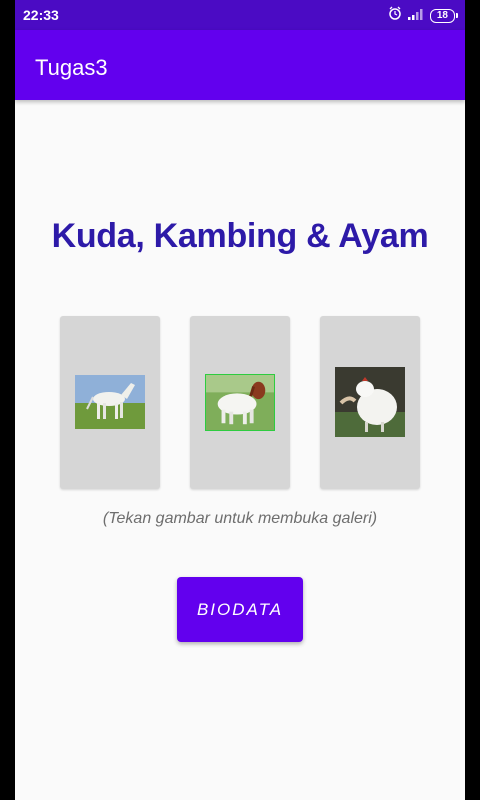 This screenshot has width=480, height=800. What do you see at coordinates (444, 15) in the screenshot?
I see `battery-icon: 18` at bounding box center [444, 15].